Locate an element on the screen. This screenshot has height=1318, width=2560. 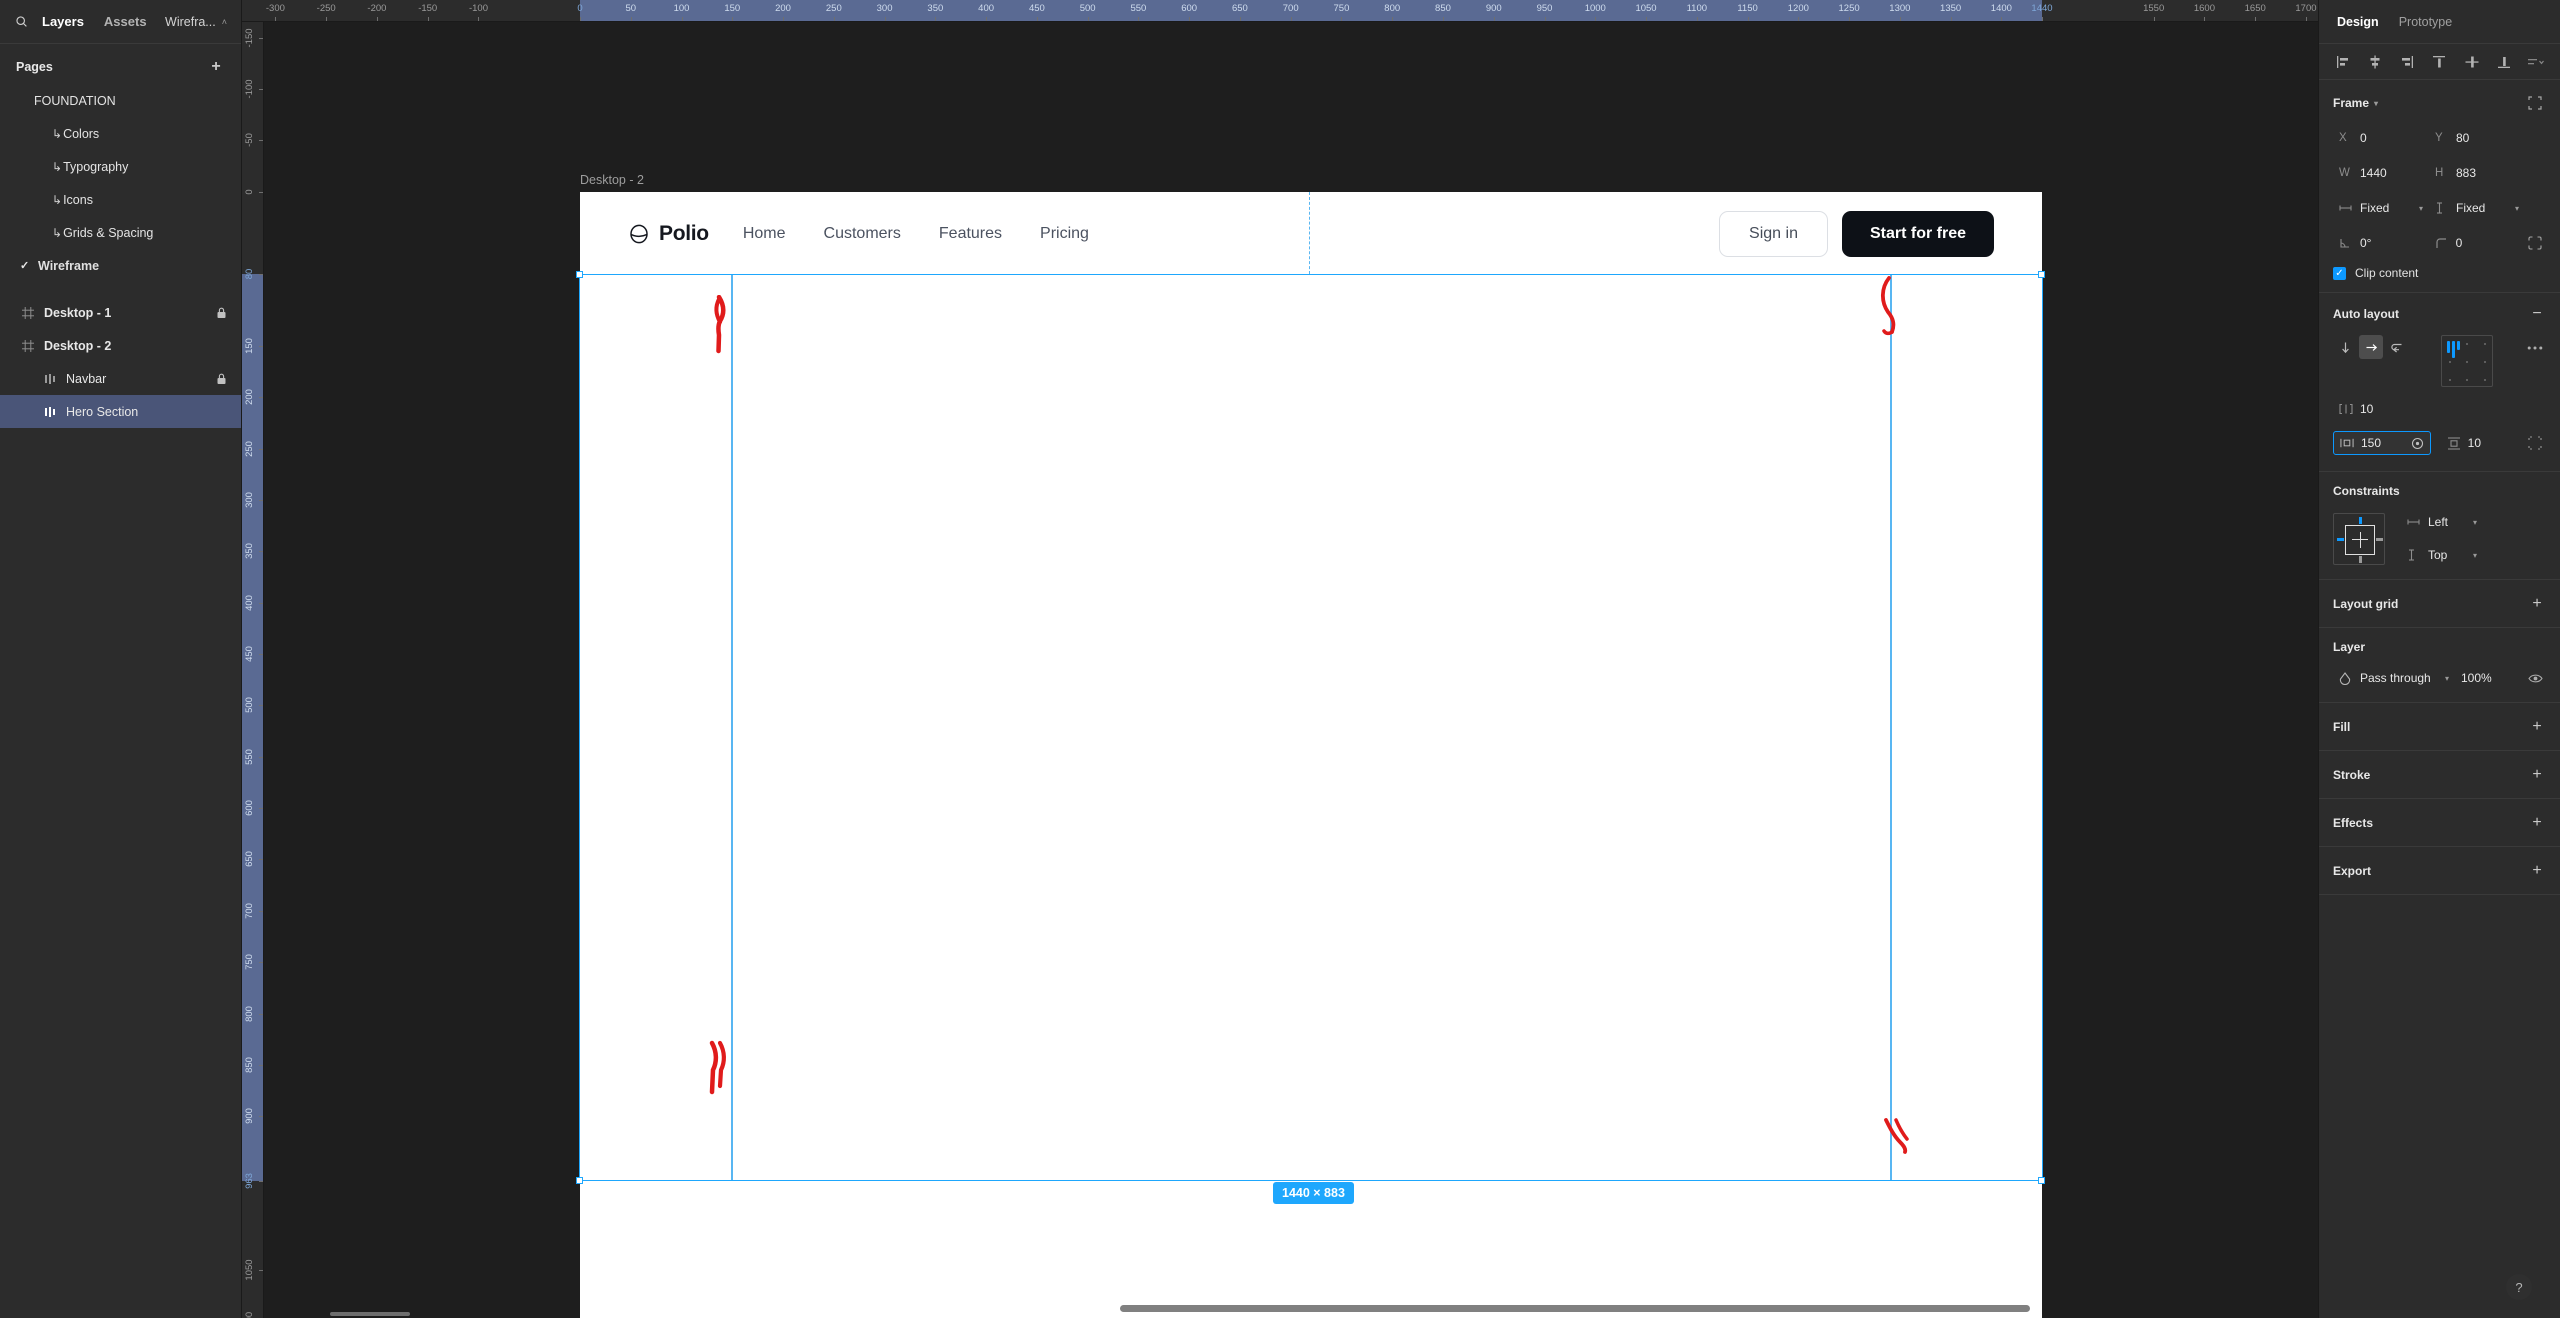
distribute-more-icon is located at coordinates (2536, 62).